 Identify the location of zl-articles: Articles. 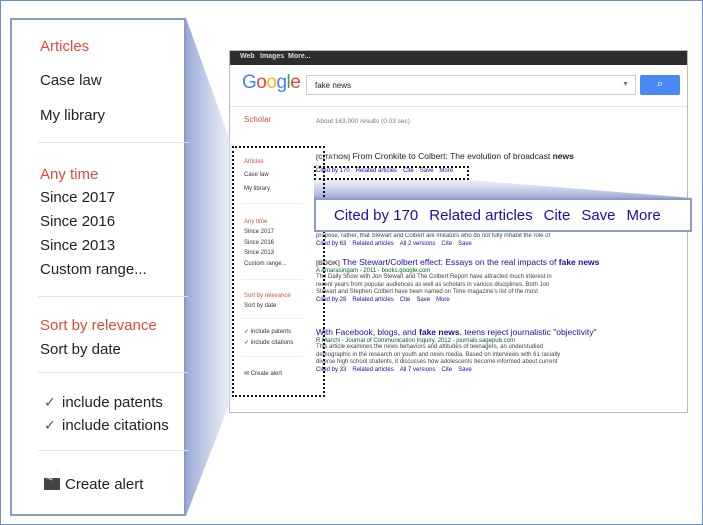
(64, 46).